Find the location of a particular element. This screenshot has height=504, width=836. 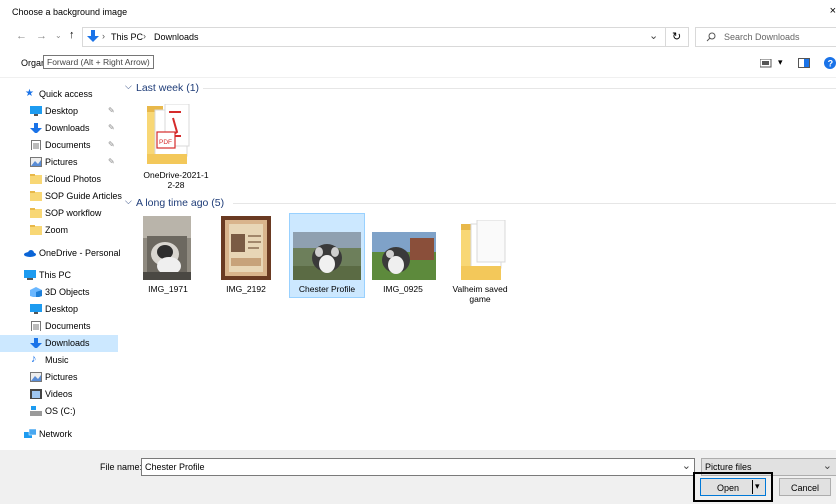

open-button: Open ▾ is located at coordinates (733, 487).